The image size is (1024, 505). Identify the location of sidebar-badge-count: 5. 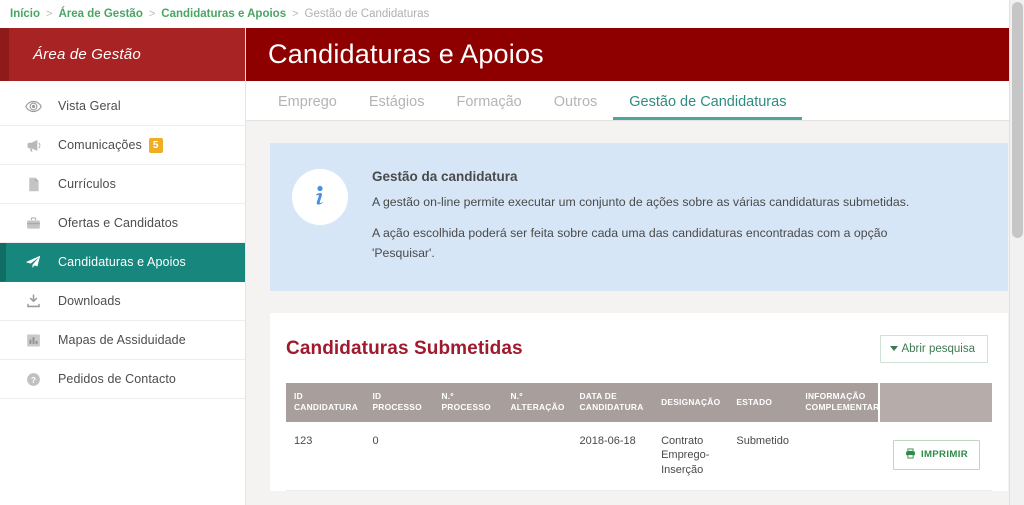
(155, 145).